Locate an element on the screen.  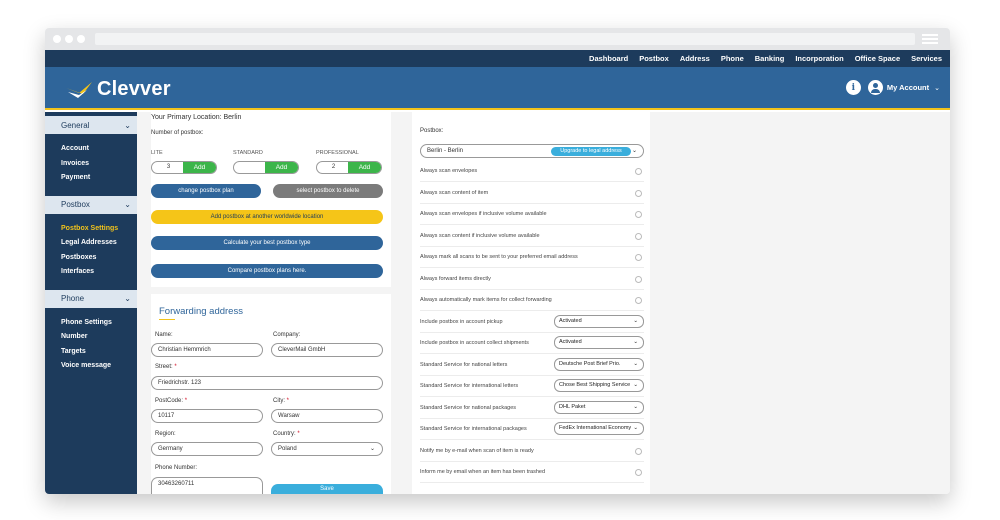
user-avatar-icon is located at coordinates (875, 87).